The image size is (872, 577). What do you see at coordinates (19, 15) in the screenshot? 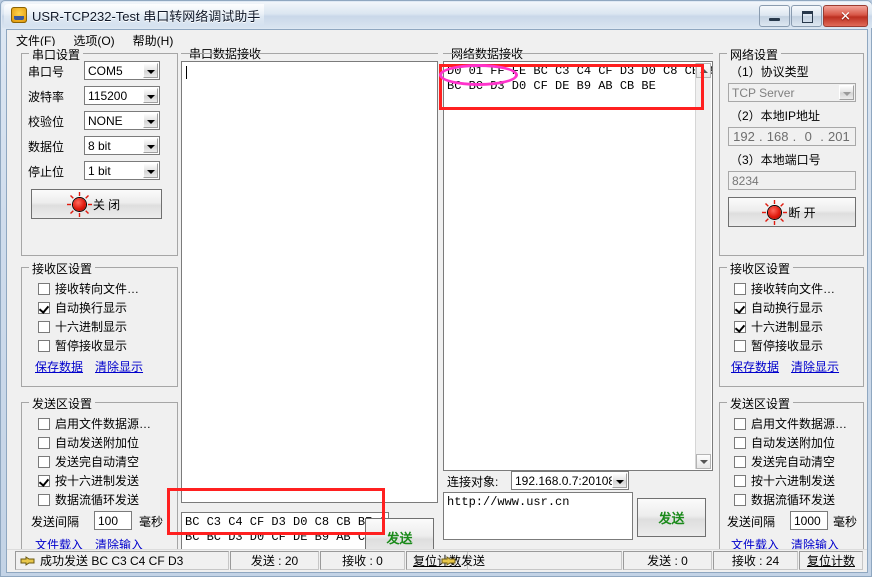
I see `app-icon` at bounding box center [19, 15].